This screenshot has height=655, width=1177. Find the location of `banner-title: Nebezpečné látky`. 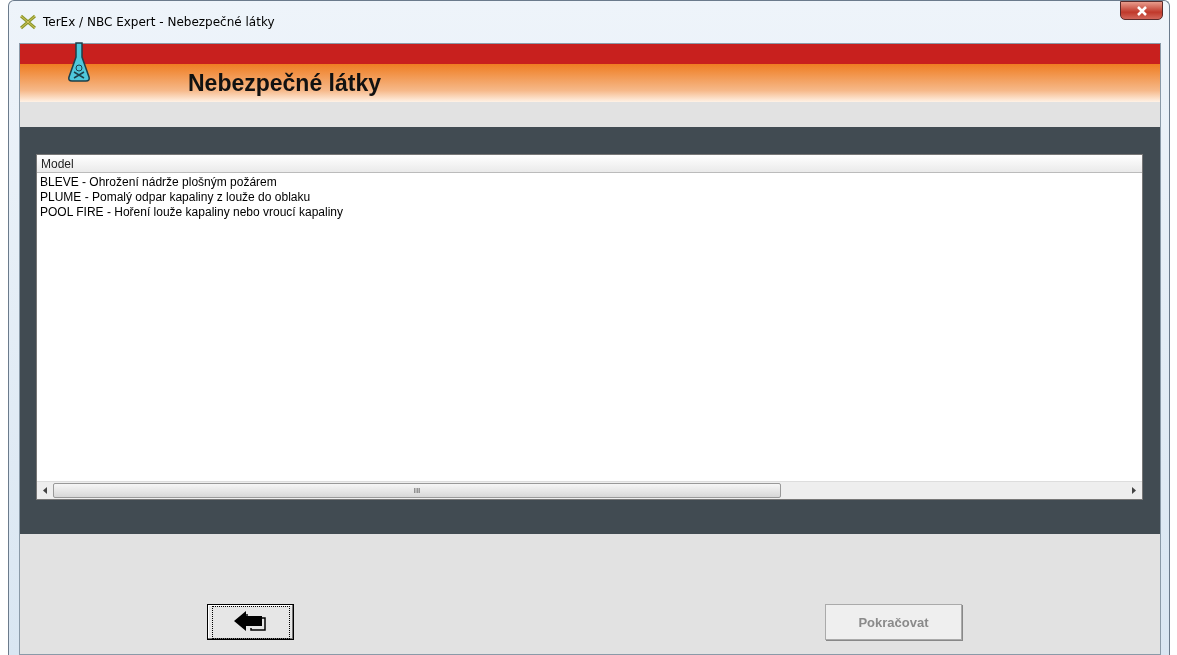

banner-title: Nebezpečné látky is located at coordinates (285, 83).